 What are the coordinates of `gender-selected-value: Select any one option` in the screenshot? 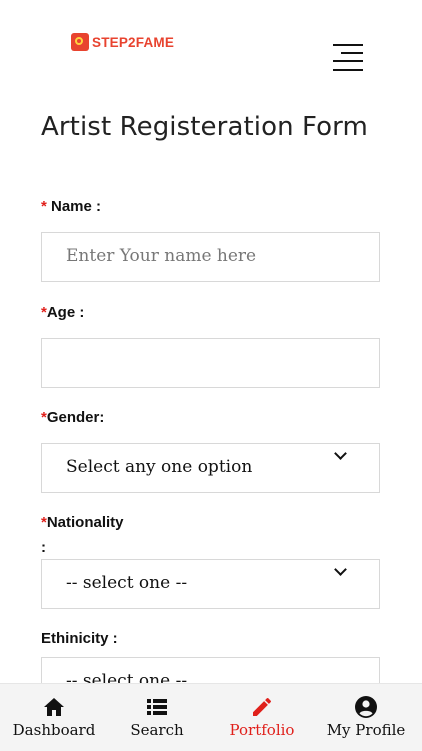 It's located at (159, 467).